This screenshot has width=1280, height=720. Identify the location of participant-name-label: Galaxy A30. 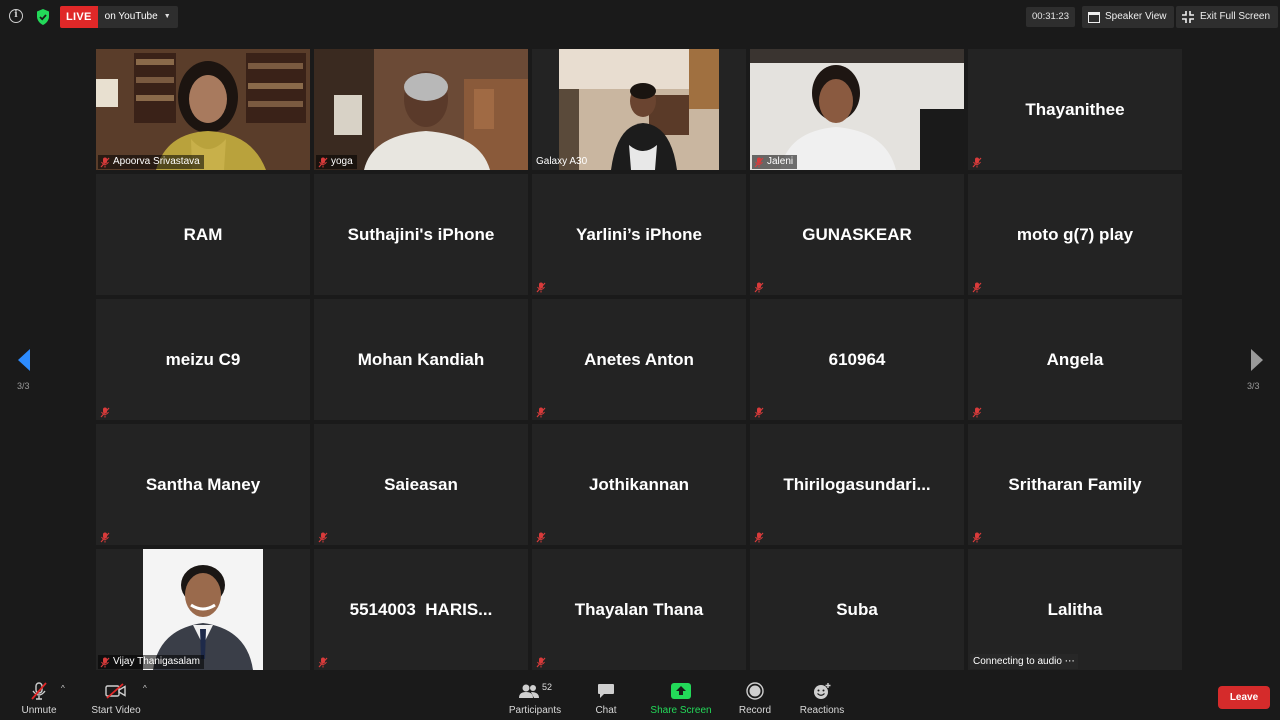
(562, 162).